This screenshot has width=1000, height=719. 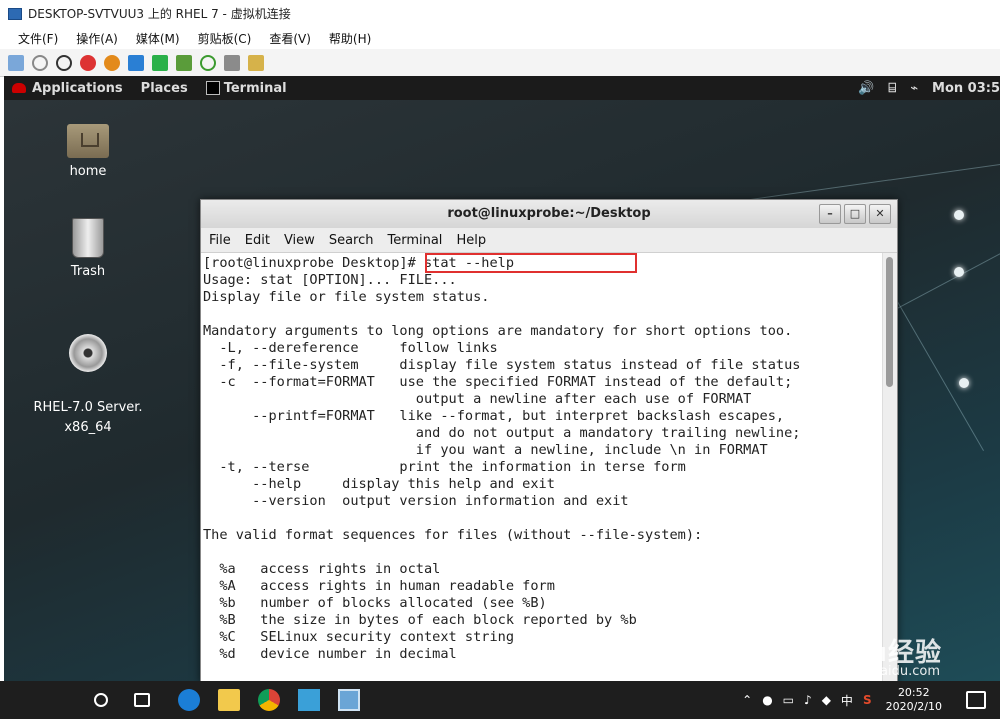 I want to click on sogou-ime-icon: S, so click(x=867, y=700).